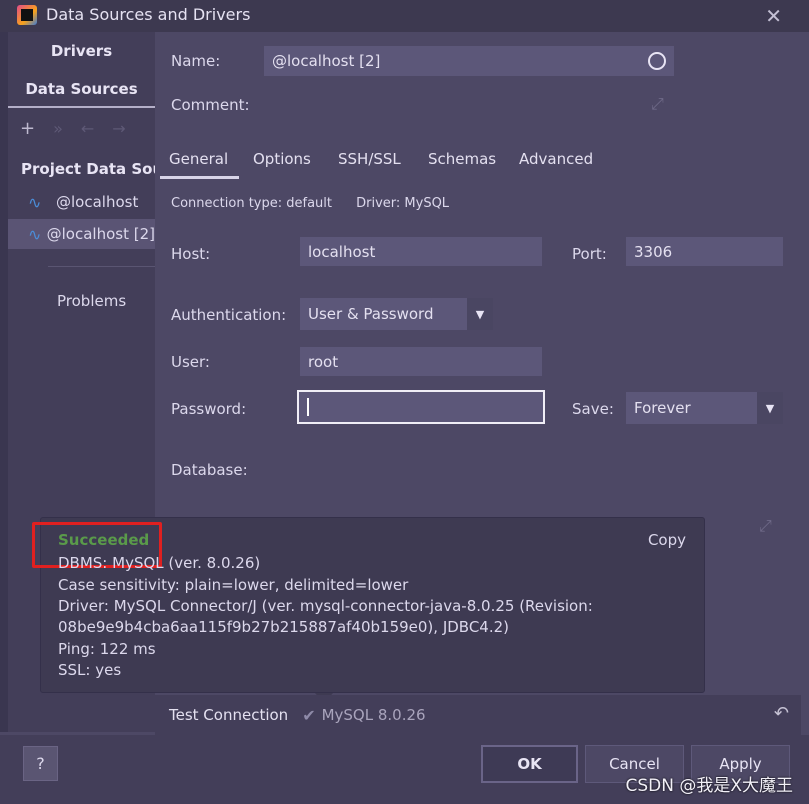 This screenshot has width=809, height=804. What do you see at coordinates (90, 670) in the screenshot?
I see `popup-line: SSL: yes` at bounding box center [90, 670].